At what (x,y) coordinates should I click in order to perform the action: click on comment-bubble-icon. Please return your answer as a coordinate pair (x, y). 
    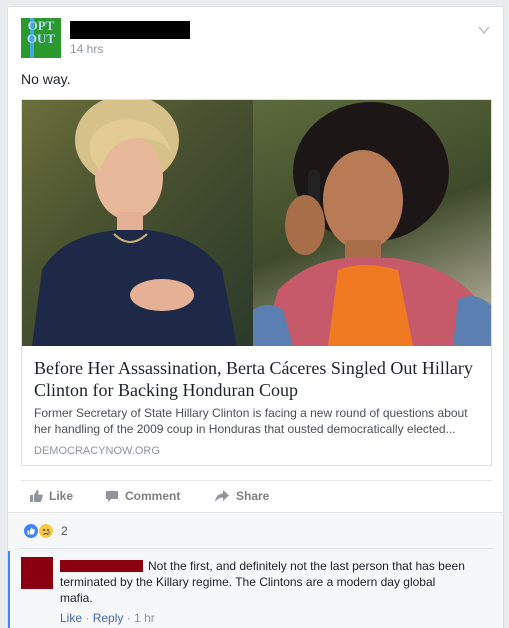
    Looking at the image, I should click on (112, 496).